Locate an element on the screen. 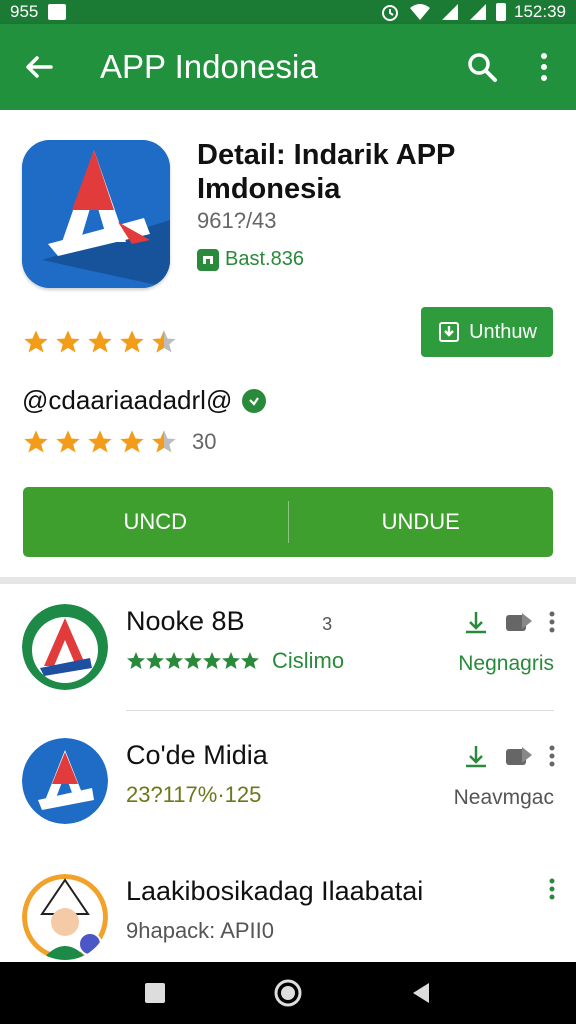 The image size is (576, 1024). developer-row: @cdaariaadadrl@ is located at coordinates (144, 400).